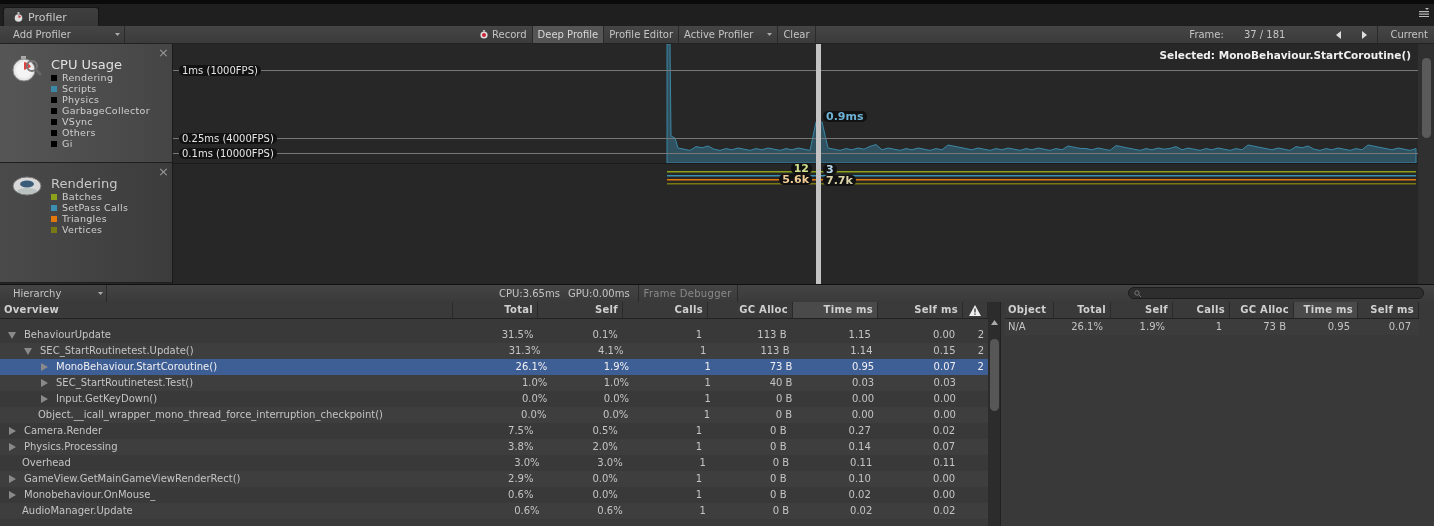 Image resolution: width=1434 pixels, height=526 pixels. Describe the element at coordinates (494, 351) in the screenshot. I see `profiler-row: SEC_StartRoutinetest.Update() 31.3% 4.1% 1 113 B 1.14 0.15 2` at that location.